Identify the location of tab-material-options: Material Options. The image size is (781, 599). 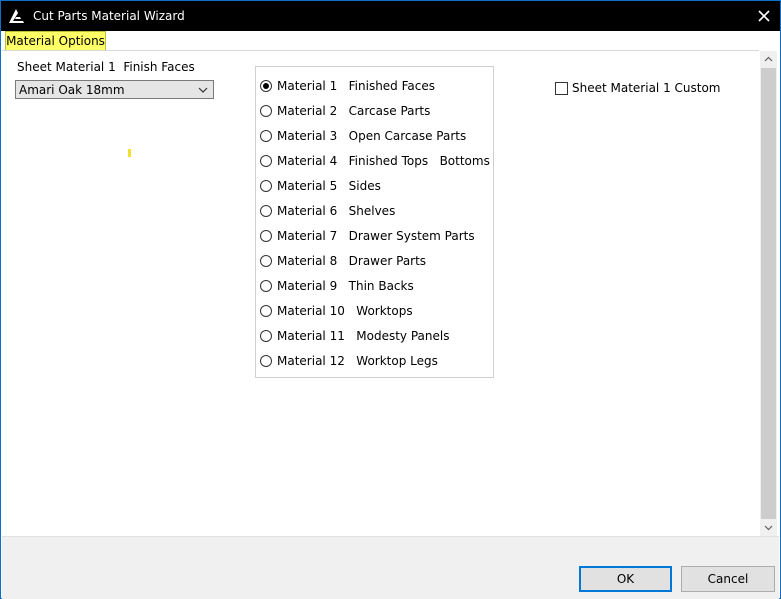
(55, 41).